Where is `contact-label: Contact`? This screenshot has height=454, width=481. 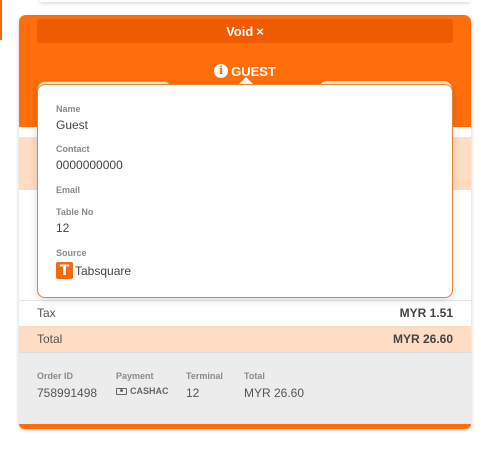 contact-label: Contact is located at coordinates (73, 149).